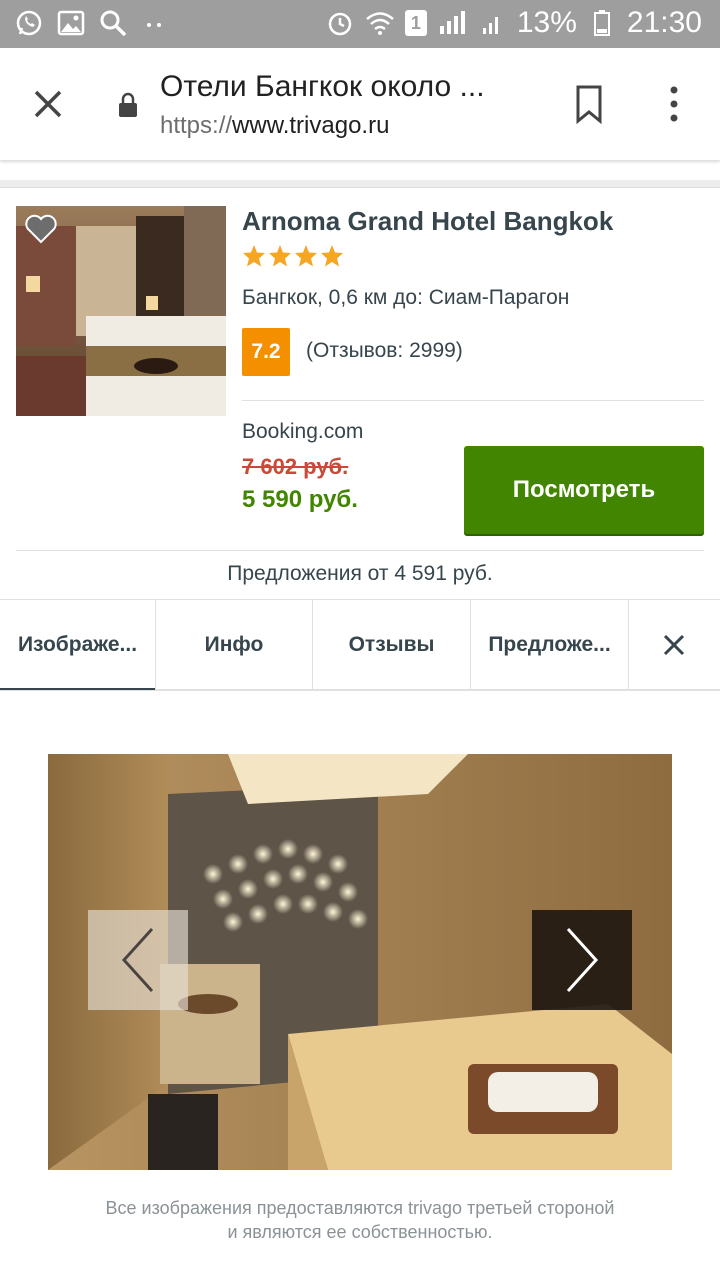 Image resolution: width=720 pixels, height=1280 pixels. I want to click on review-count: (Отзывов: 2999), so click(384, 351).